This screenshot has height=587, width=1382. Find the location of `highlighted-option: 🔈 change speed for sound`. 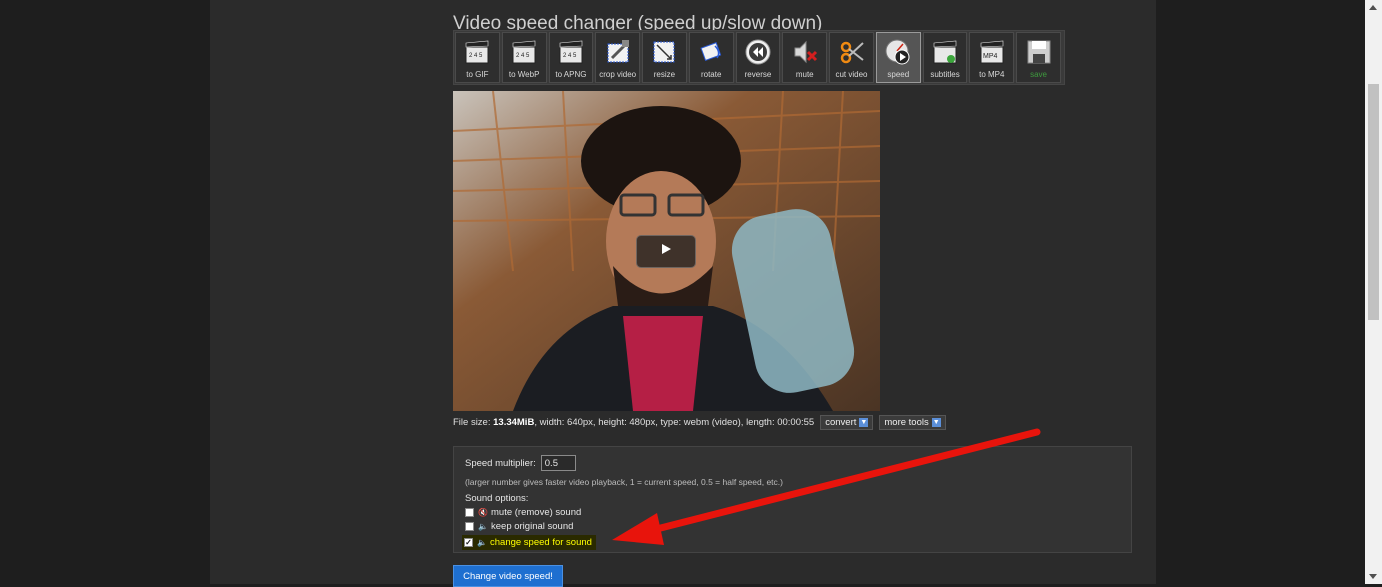

highlighted-option: 🔈 change speed for sound is located at coordinates (529, 542).